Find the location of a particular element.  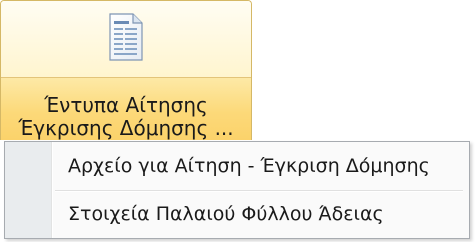

document-form-icon is located at coordinates (126, 37).